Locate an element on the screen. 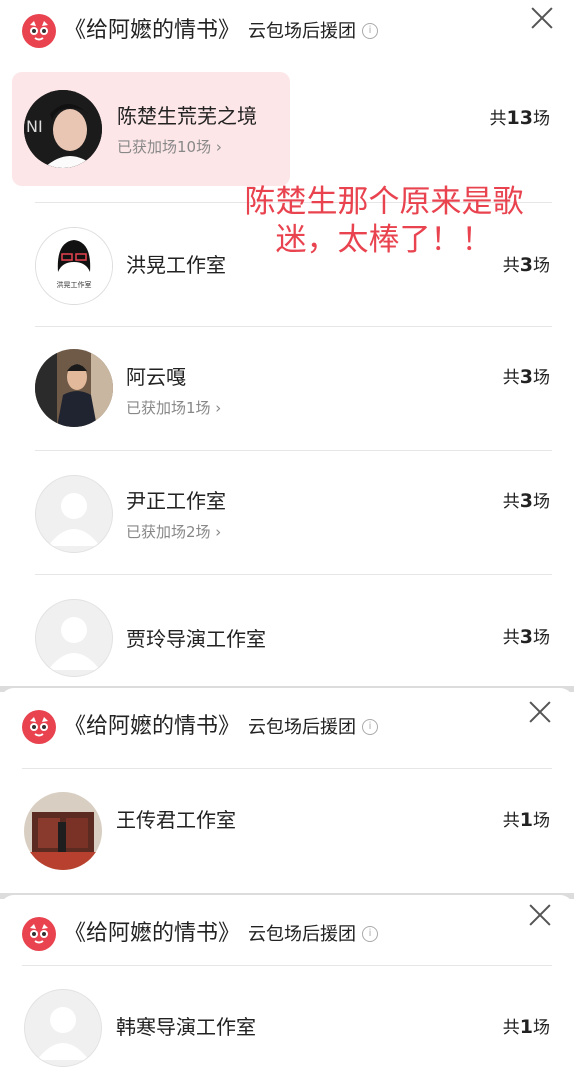 This screenshot has width=574, height=1080. list-item: 韩寒导演工作室 共1场 is located at coordinates (287, 1023).